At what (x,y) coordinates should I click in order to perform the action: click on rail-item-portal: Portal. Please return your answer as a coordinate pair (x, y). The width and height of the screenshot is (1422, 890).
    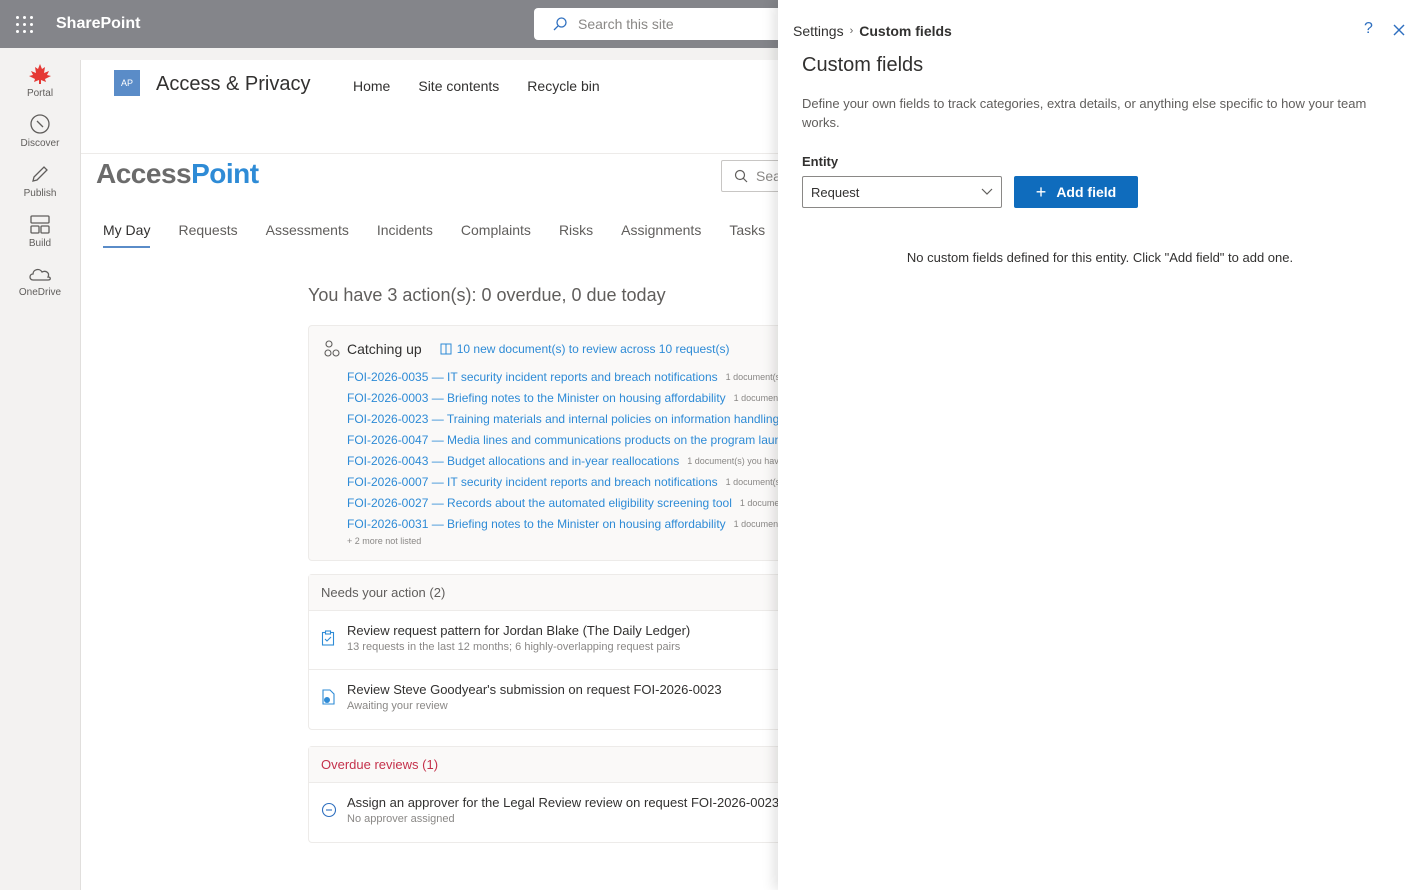
    Looking at the image, I should click on (40, 81).